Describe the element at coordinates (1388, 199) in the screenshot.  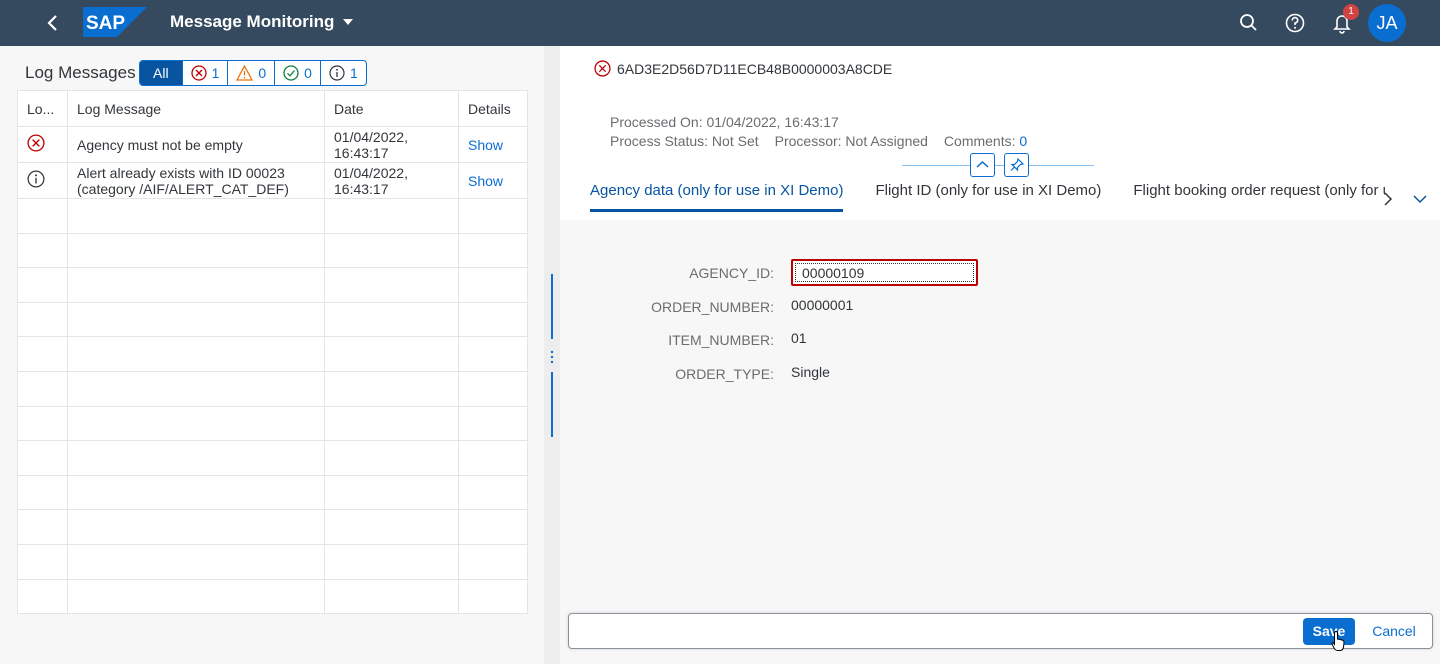
I see `chevron-right-icon` at that location.